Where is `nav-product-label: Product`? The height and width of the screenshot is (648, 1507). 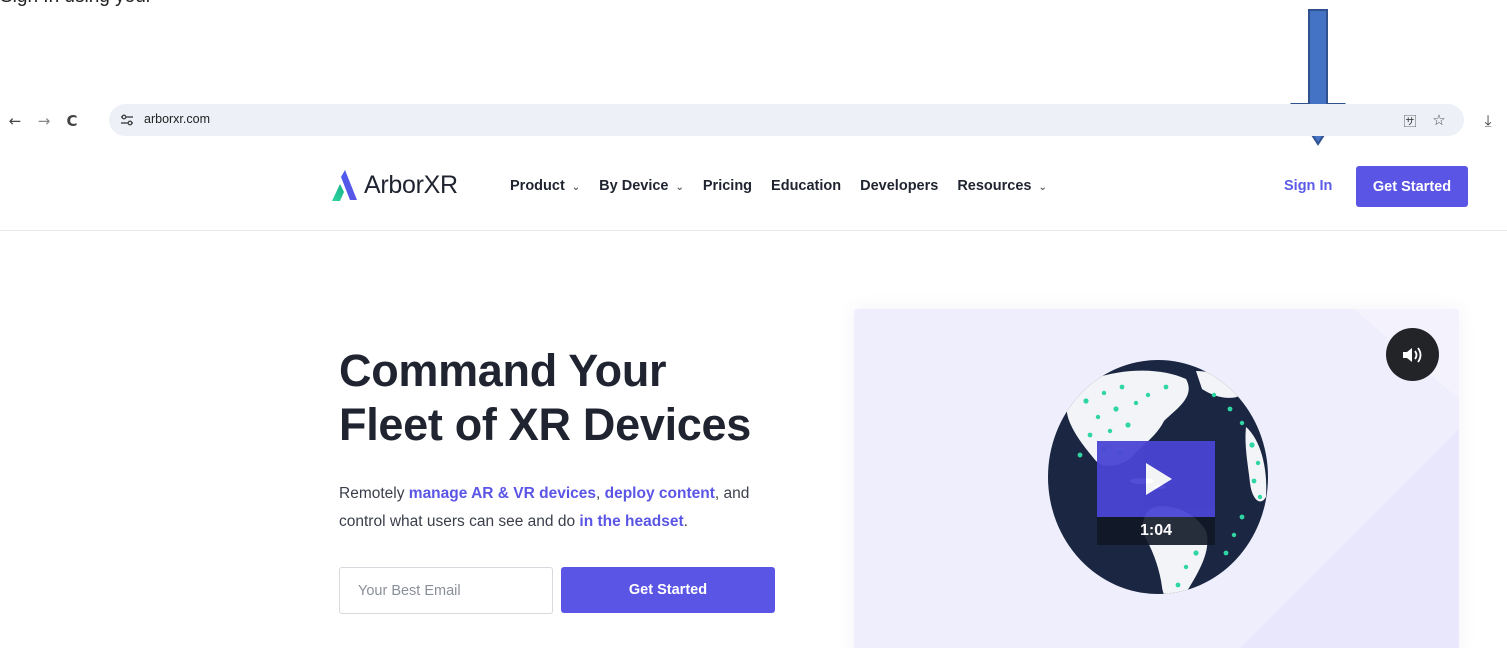
nav-product-label: Product is located at coordinates (537, 186).